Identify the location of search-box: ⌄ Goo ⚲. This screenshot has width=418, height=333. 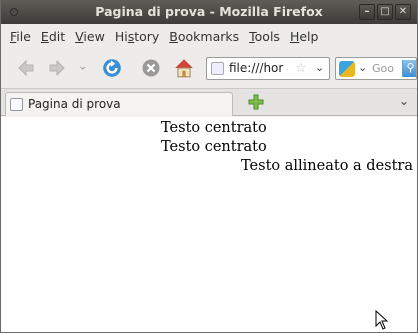
(376, 68).